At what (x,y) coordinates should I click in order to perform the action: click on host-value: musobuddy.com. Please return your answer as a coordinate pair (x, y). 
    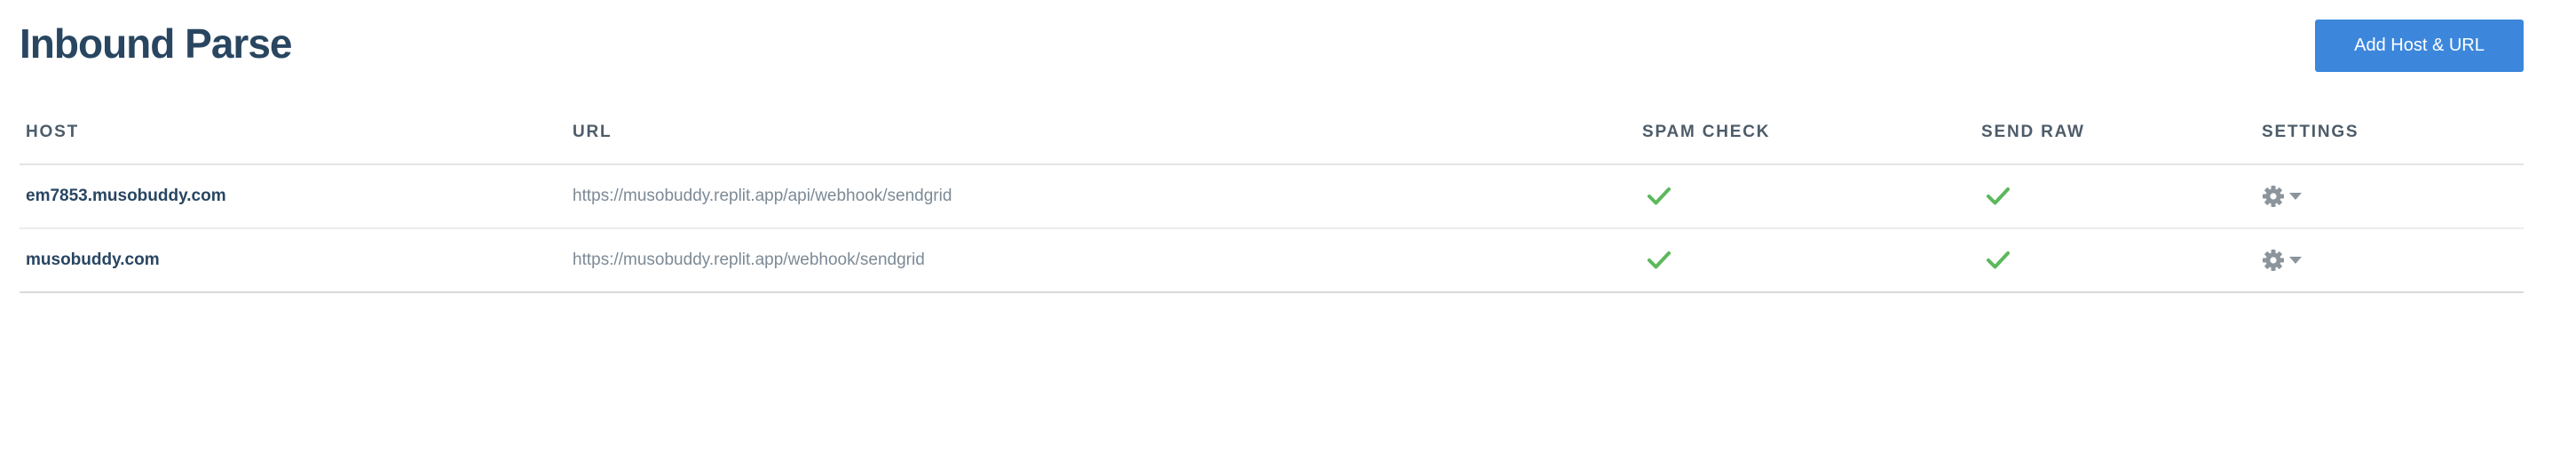
    Looking at the image, I should click on (93, 259).